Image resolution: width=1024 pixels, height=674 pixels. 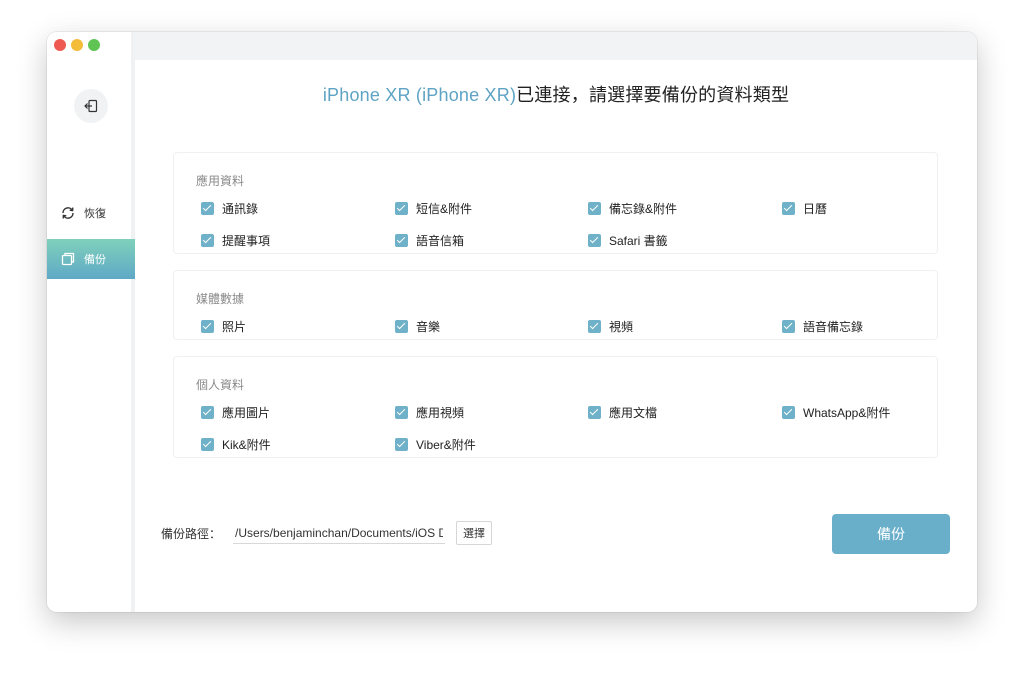 What do you see at coordinates (833, 327) in the screenshot?
I see `option-label: 語音備忘錄` at bounding box center [833, 327].